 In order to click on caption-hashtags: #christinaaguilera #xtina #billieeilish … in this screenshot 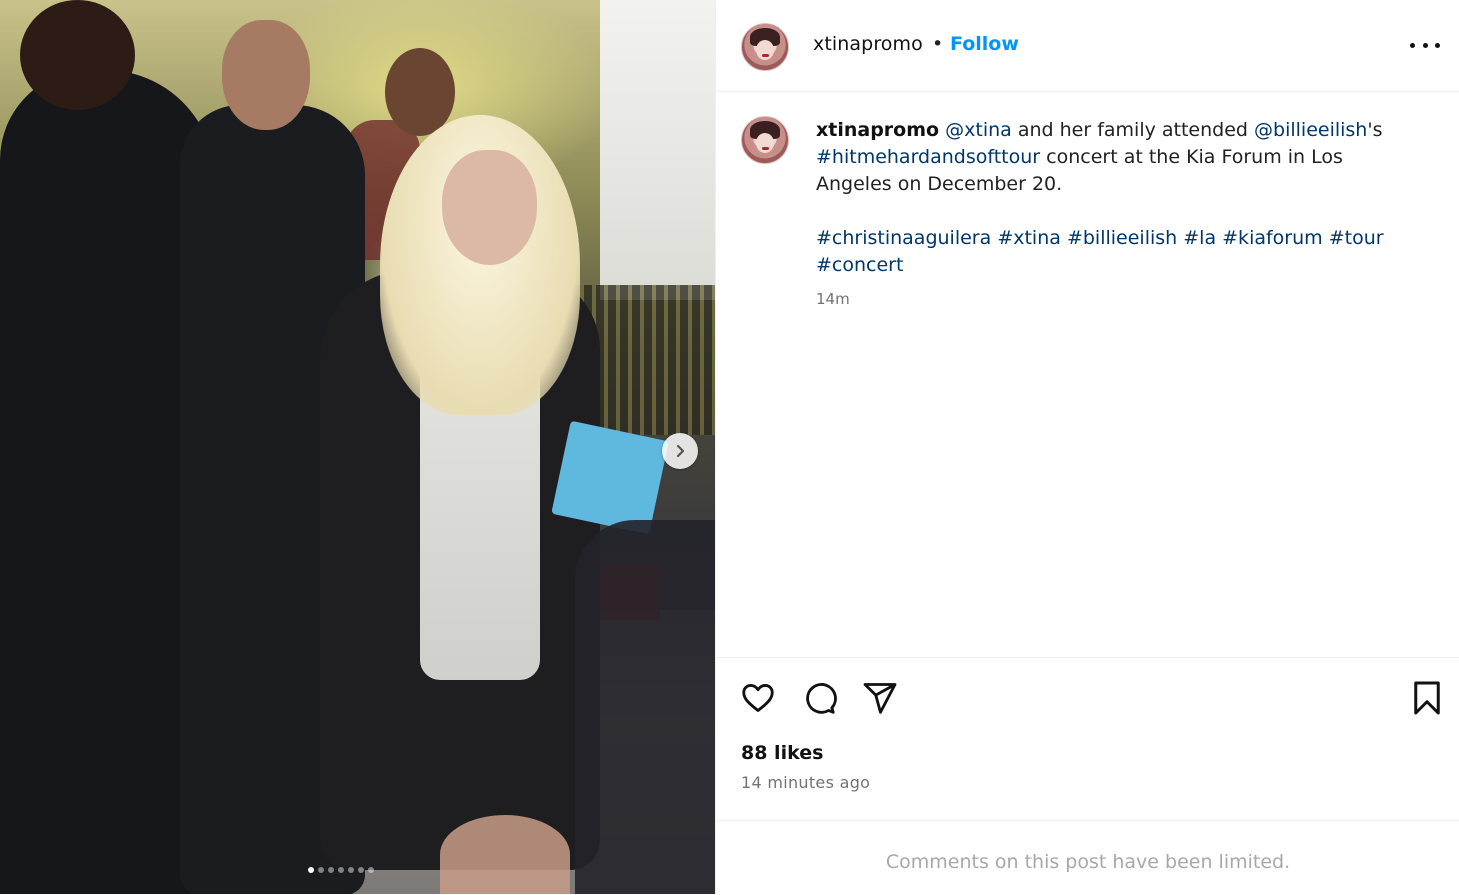, I will do `click(1116, 252)`.